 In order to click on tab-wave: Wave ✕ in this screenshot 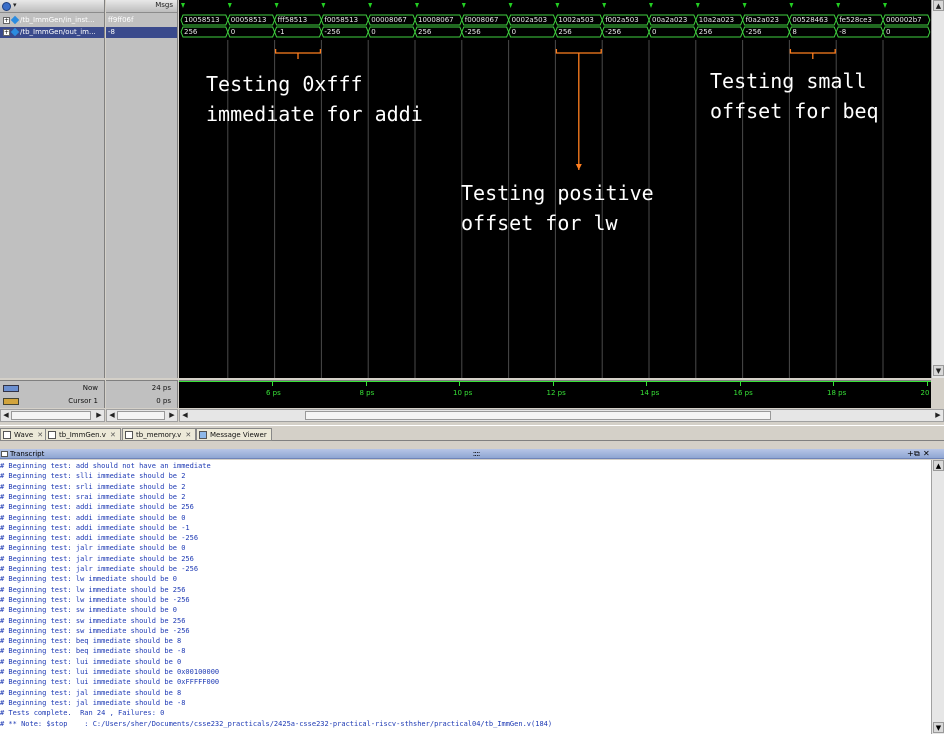, I will do `click(24, 434)`.